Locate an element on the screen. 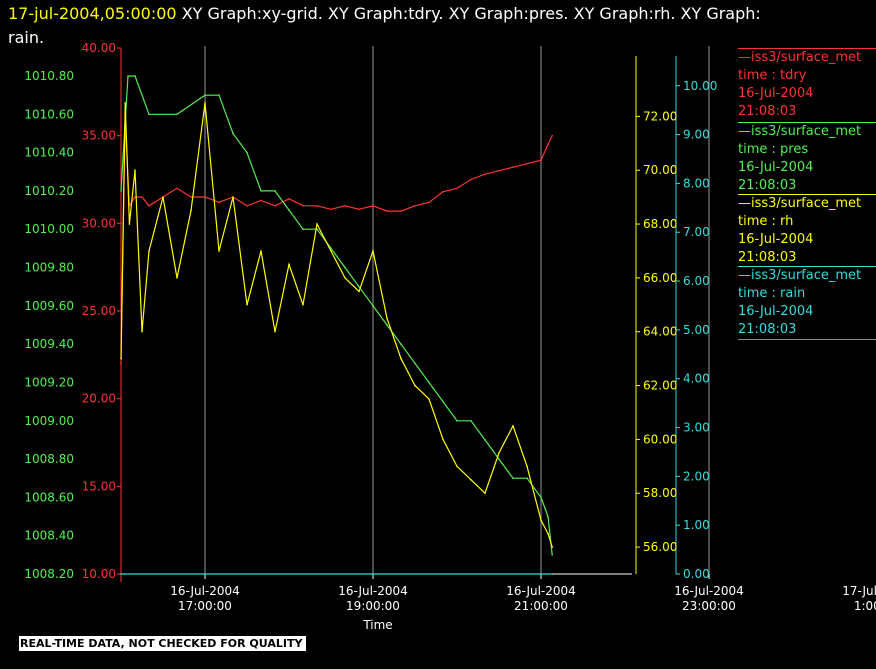  rh-tick-label: 66.00 is located at coordinates (660, 278).